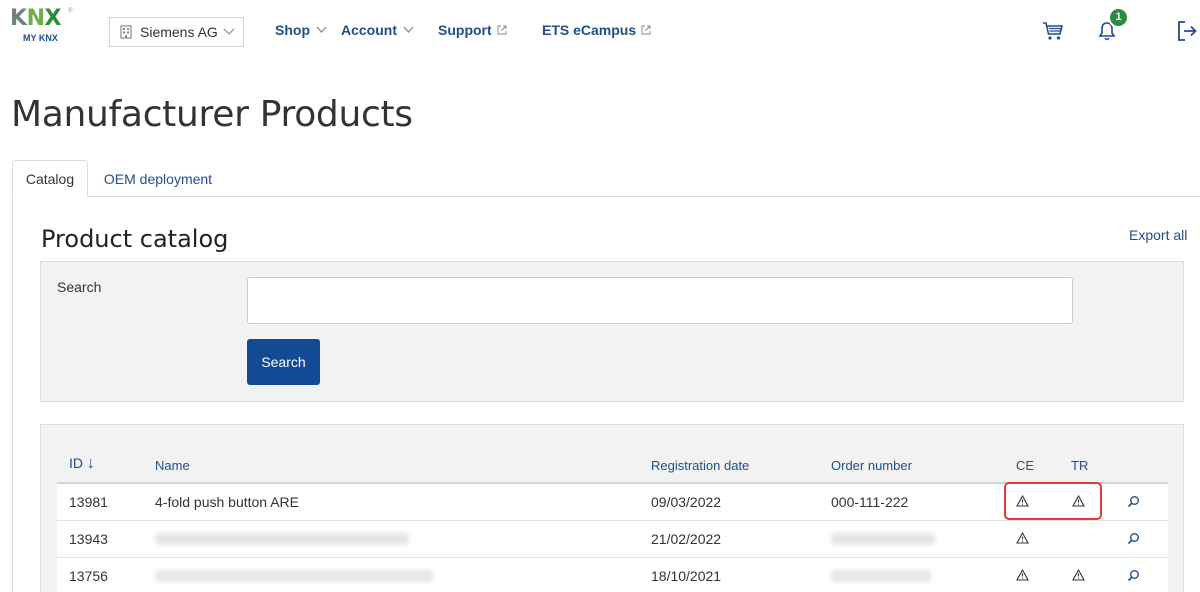  Describe the element at coordinates (82, 464) in the screenshot. I see `column-header-id: ID ↓` at that location.